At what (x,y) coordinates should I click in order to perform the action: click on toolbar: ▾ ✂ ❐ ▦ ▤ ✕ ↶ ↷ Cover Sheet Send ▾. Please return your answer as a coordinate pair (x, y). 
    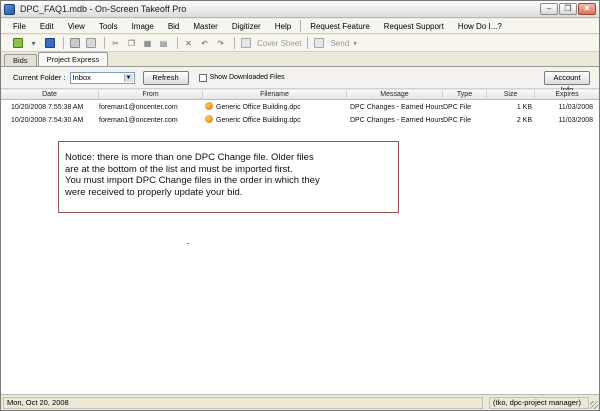
    Looking at the image, I should click on (300, 43).